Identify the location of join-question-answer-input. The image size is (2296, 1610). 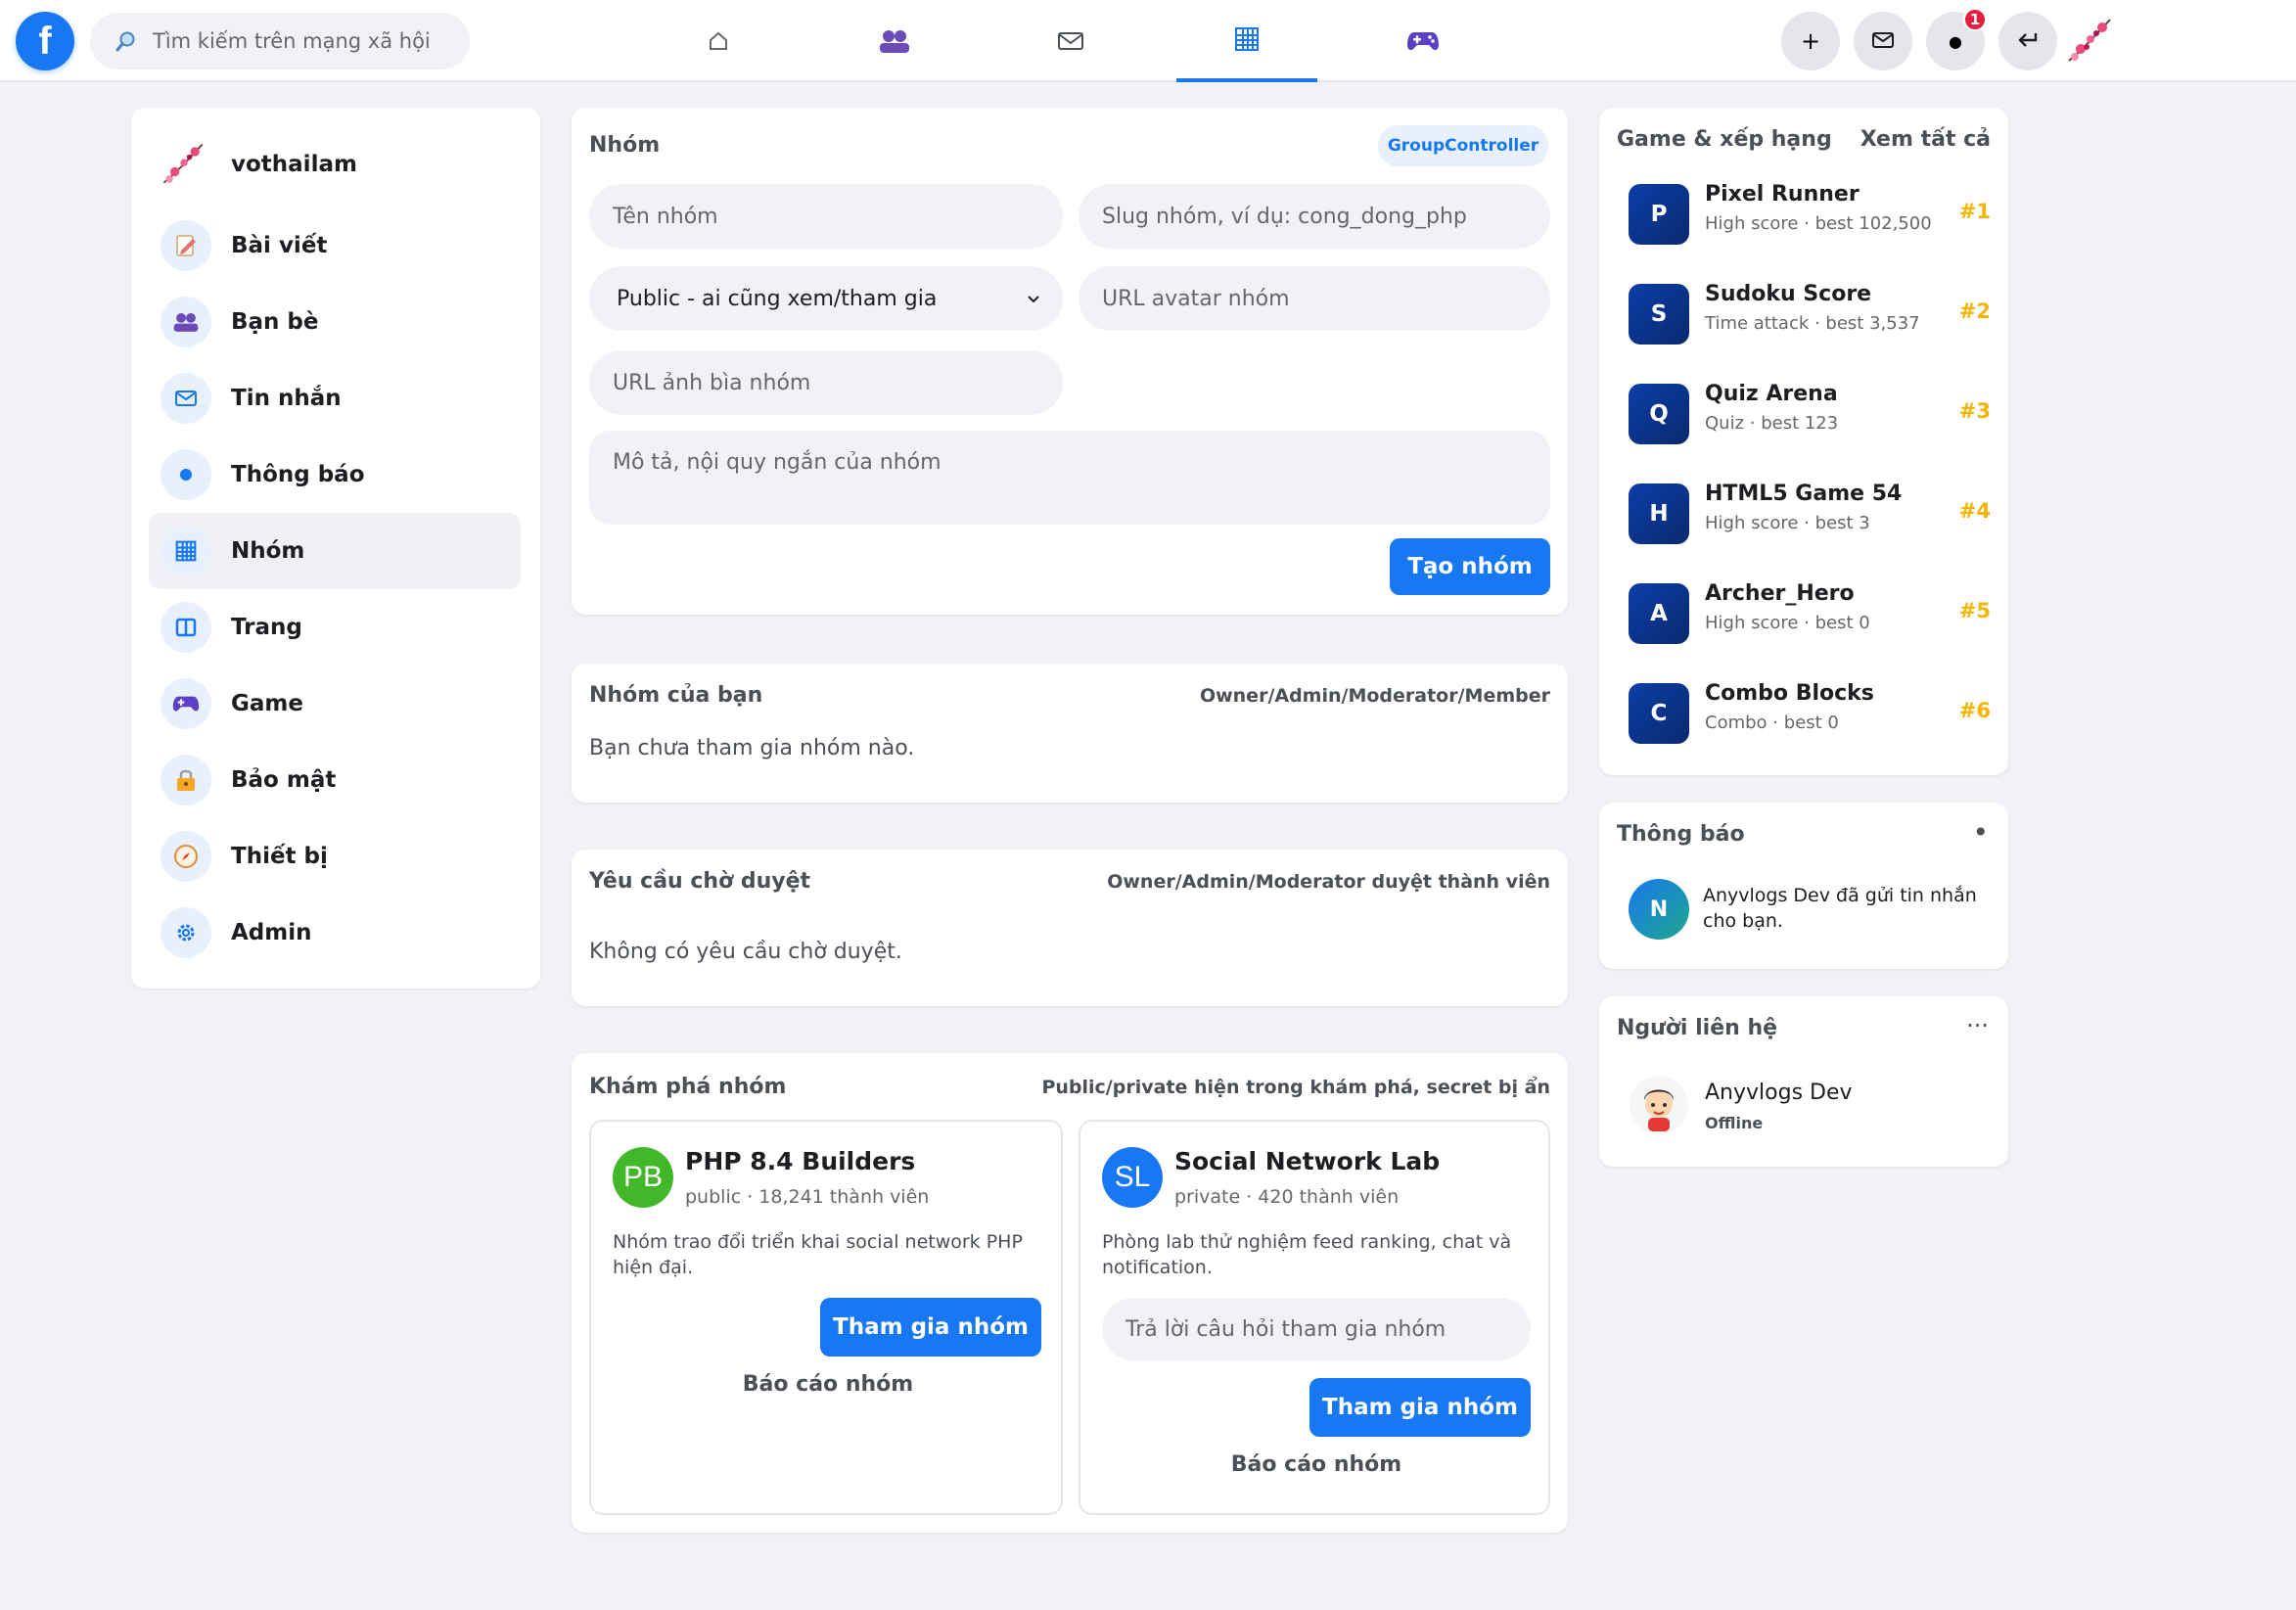
(1316, 1329).